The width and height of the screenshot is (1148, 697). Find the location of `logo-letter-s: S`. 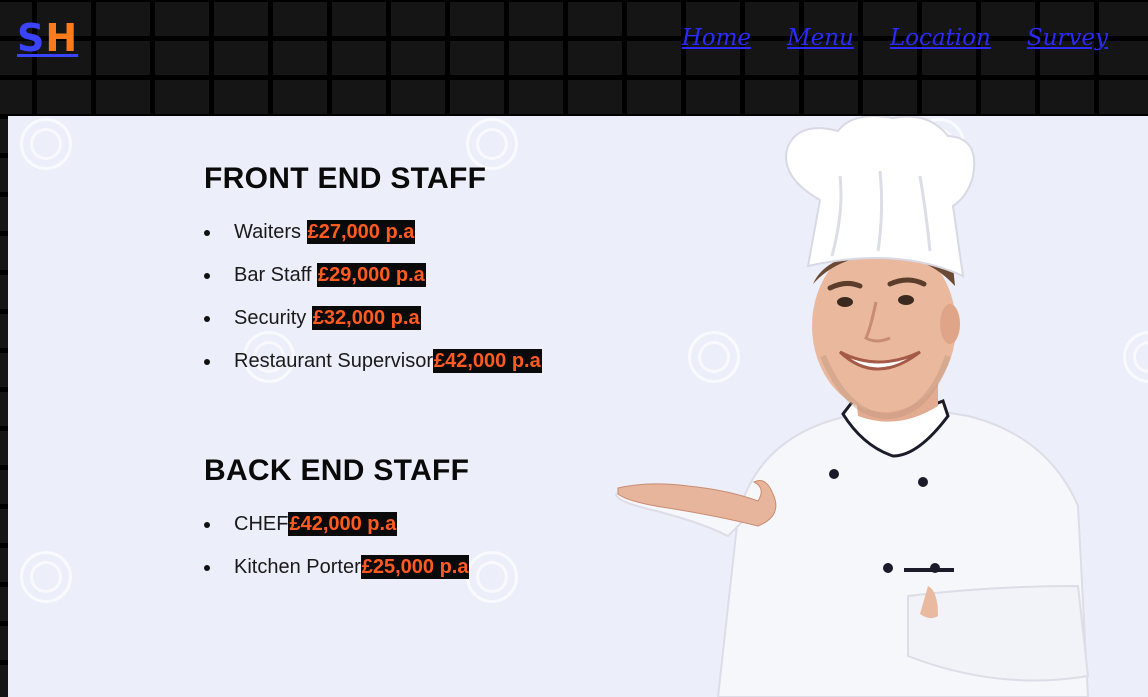

logo-letter-s: S is located at coordinates (31, 38).